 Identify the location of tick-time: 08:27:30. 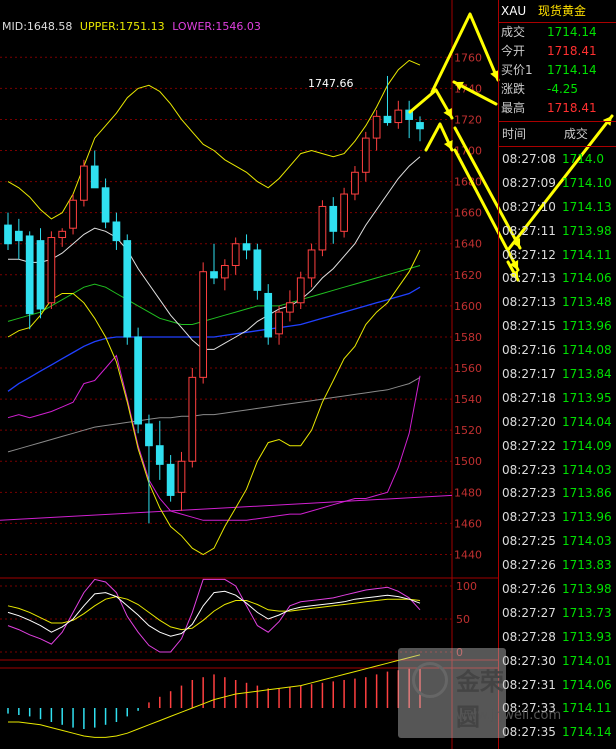
(529, 660).